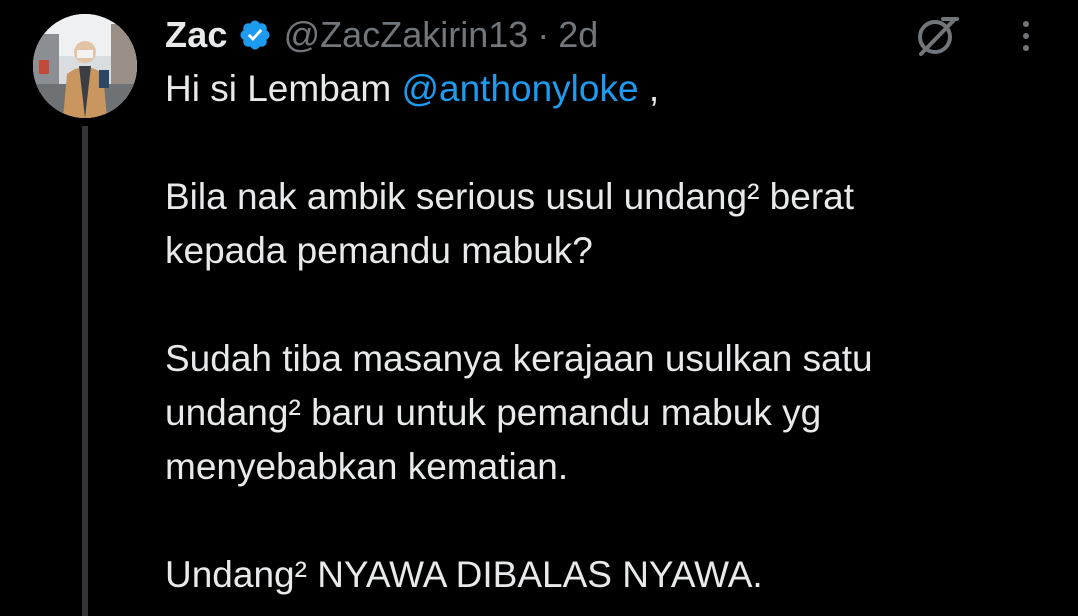 The image size is (1078, 616). Describe the element at coordinates (255, 35) in the screenshot. I see `verified-badge-icon` at that location.